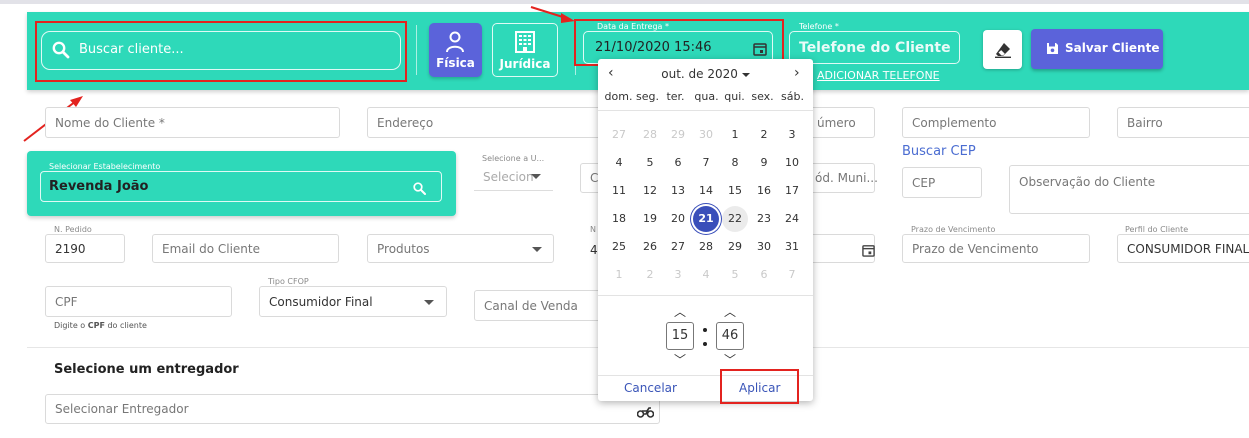 The width and height of the screenshot is (1249, 438). I want to click on calendar-day: 18, so click(619, 219).